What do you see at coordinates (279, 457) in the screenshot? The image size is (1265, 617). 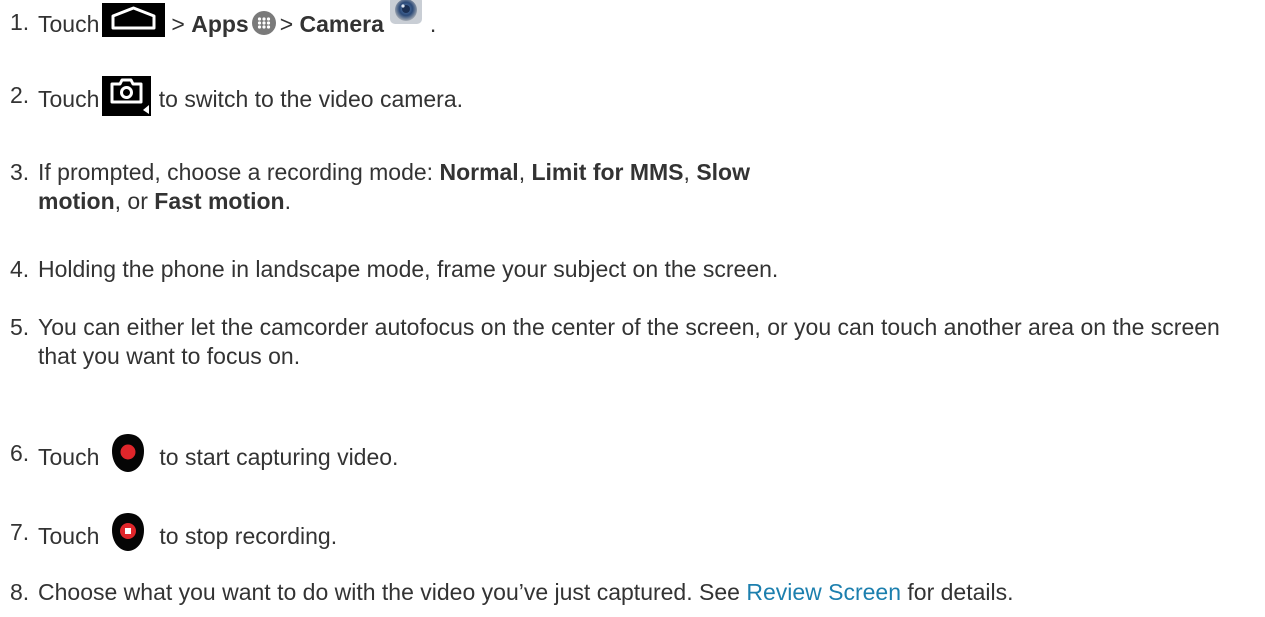 I see `step-text: to start capturing video.` at bounding box center [279, 457].